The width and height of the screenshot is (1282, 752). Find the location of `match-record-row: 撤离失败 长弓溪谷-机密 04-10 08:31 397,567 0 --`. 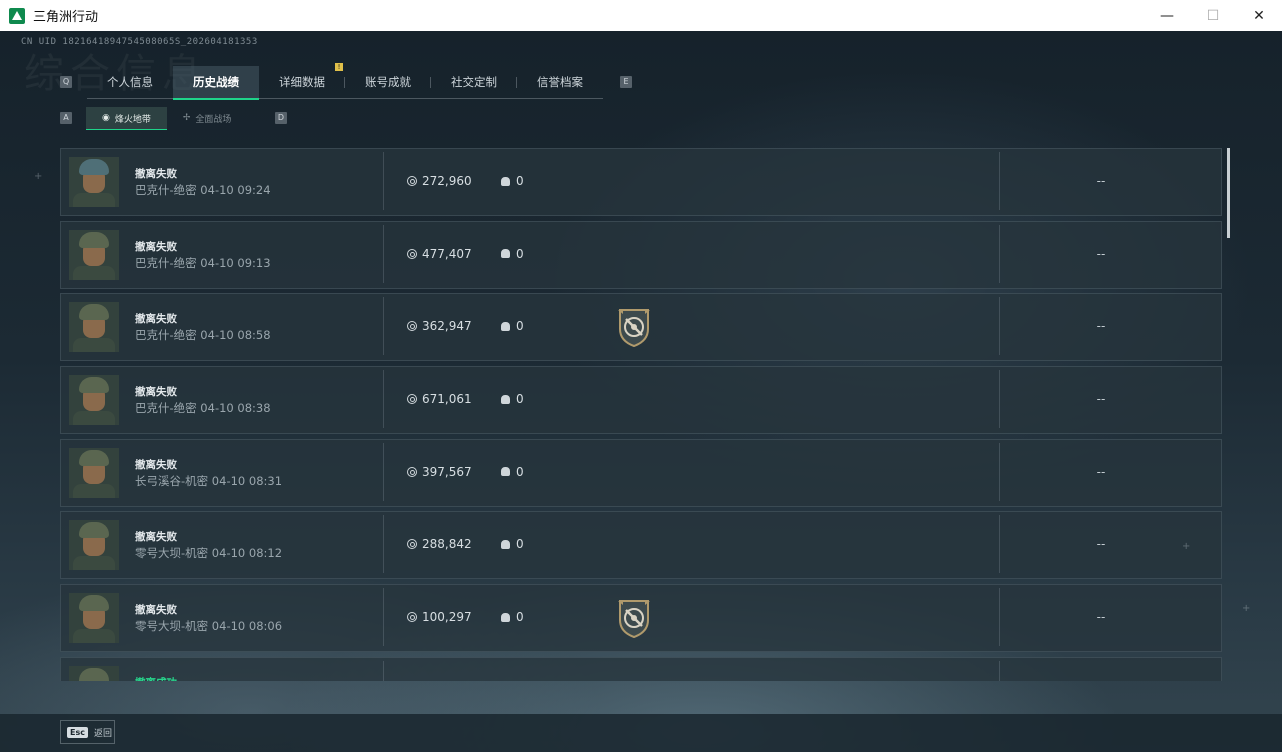

match-record-row: 撤离失败 长弓溪谷-机密 04-10 08:31 397,567 0 -- is located at coordinates (641, 472).